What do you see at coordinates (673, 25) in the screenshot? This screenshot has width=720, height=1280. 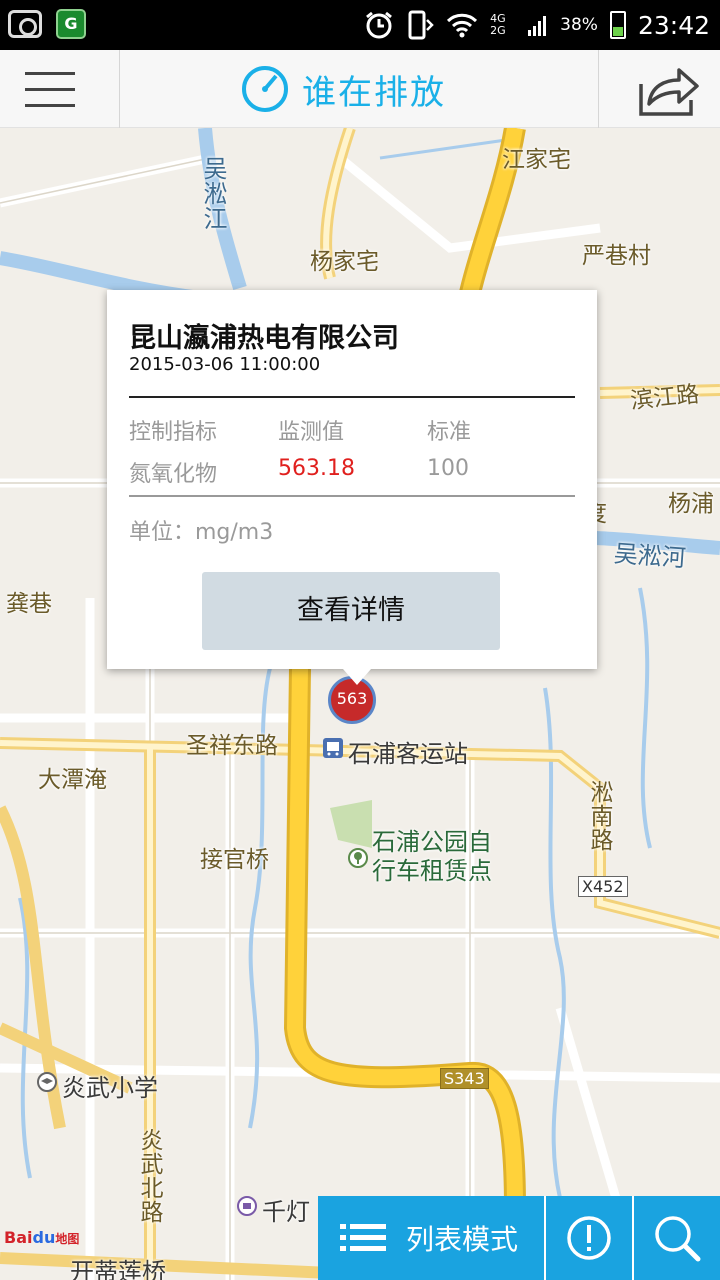 I see `clock: 23:42` at bounding box center [673, 25].